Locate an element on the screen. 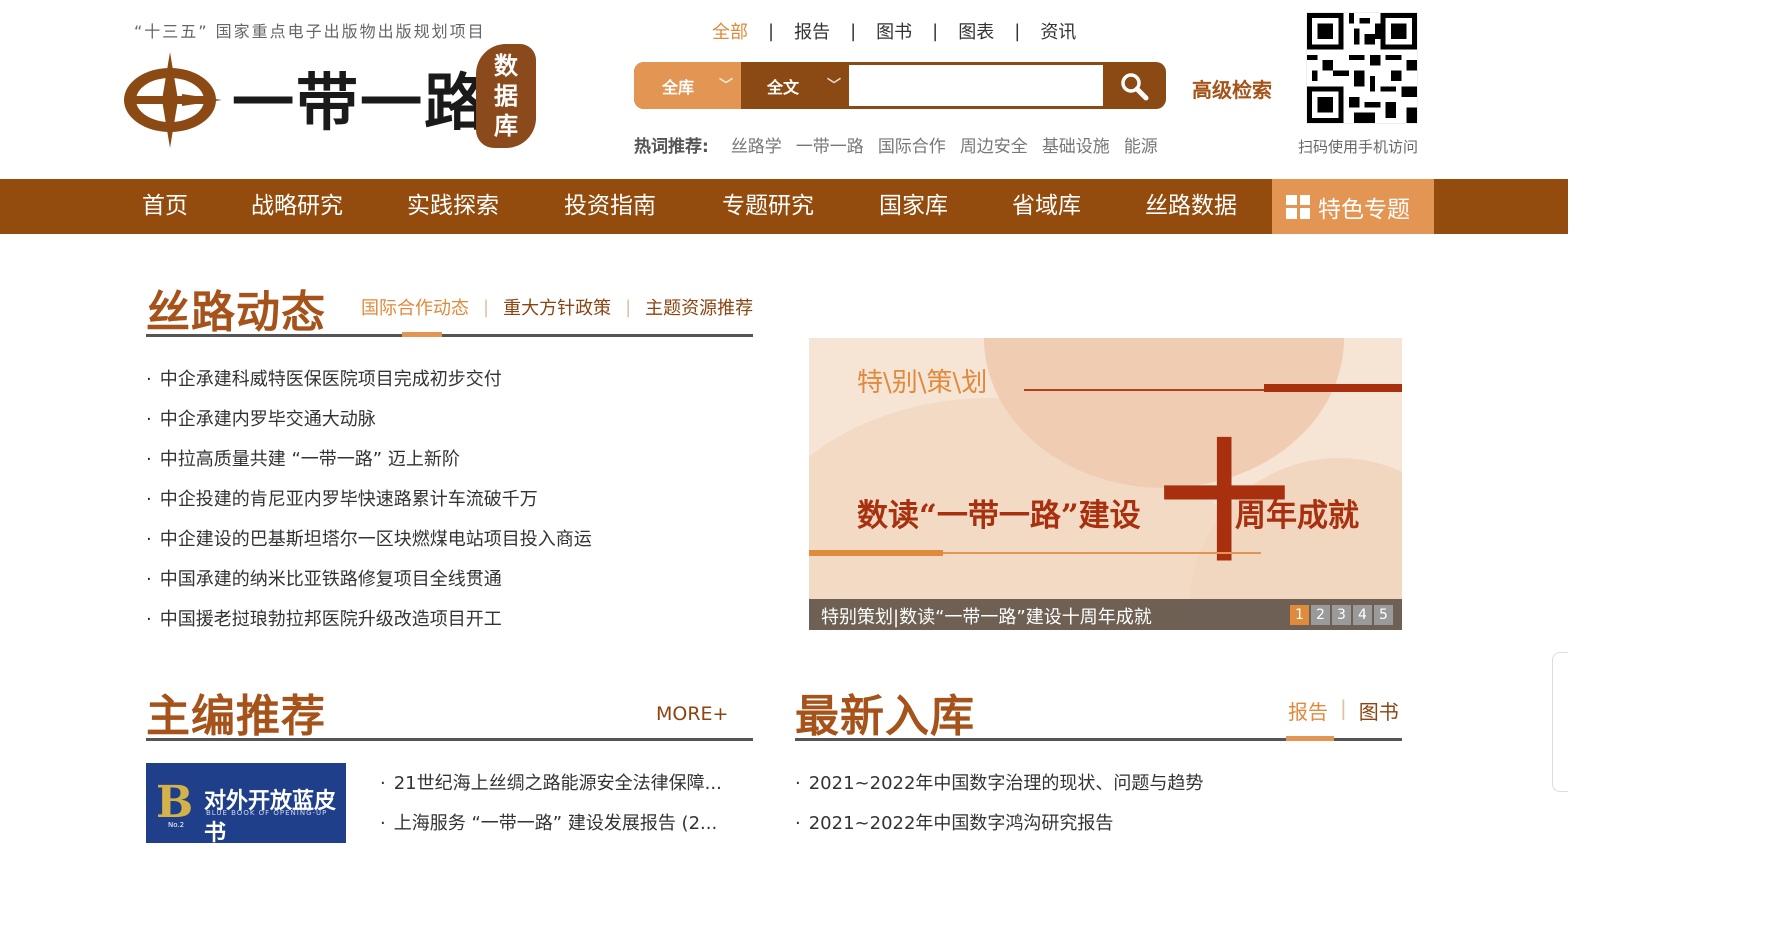  banner-kicker: 特\别\策\划 is located at coordinates (922, 383).